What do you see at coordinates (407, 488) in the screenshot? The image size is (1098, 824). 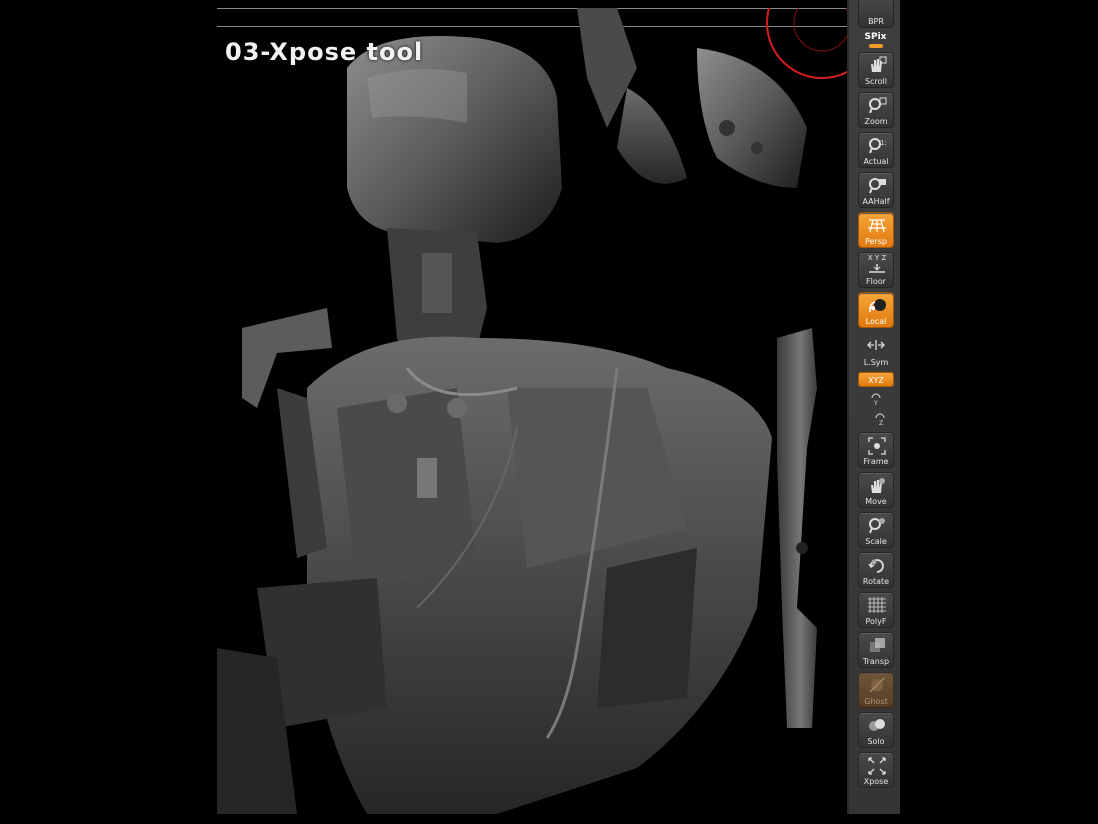 I see `chest-plate-left` at bounding box center [407, 488].